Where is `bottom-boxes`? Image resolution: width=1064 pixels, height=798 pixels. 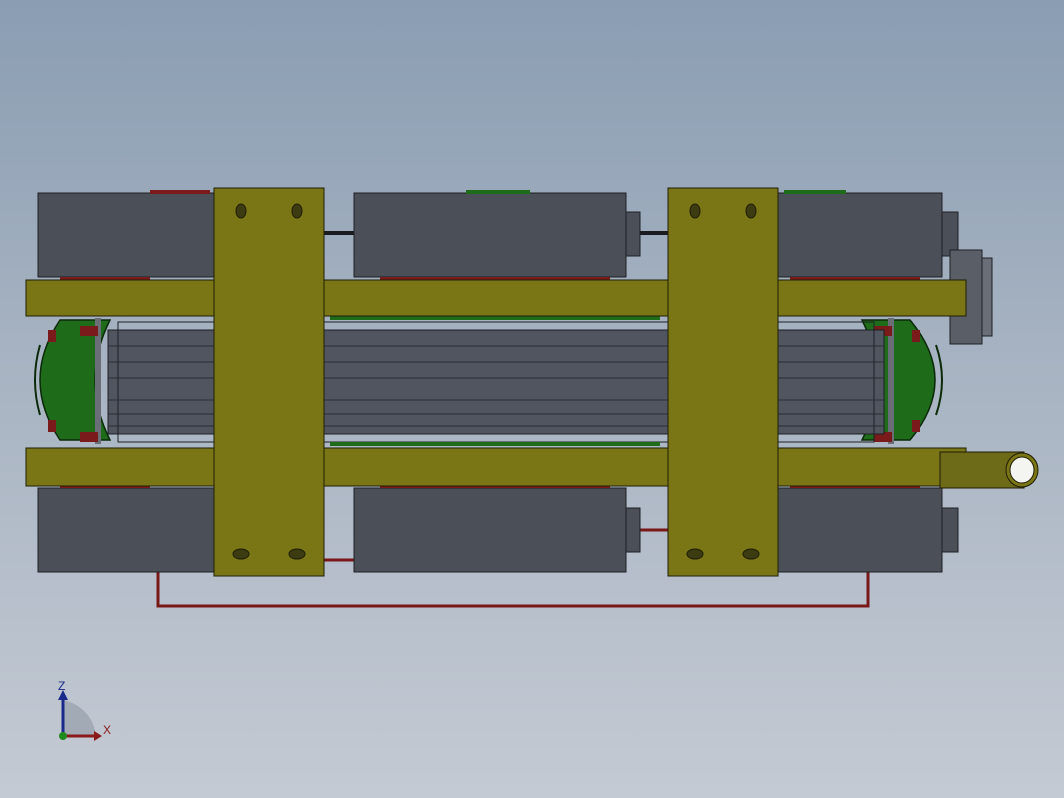 bottom-boxes is located at coordinates (498, 530).